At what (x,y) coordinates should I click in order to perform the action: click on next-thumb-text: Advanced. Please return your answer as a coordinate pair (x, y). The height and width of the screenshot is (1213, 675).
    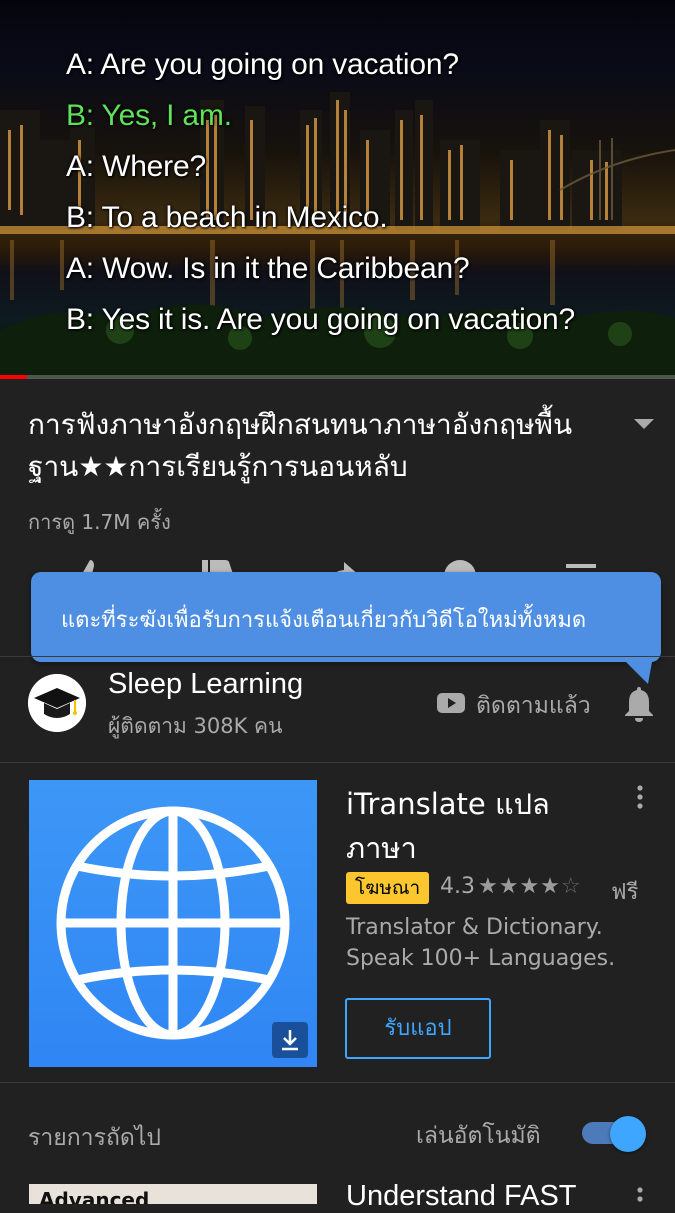
    Looking at the image, I should click on (94, 1196).